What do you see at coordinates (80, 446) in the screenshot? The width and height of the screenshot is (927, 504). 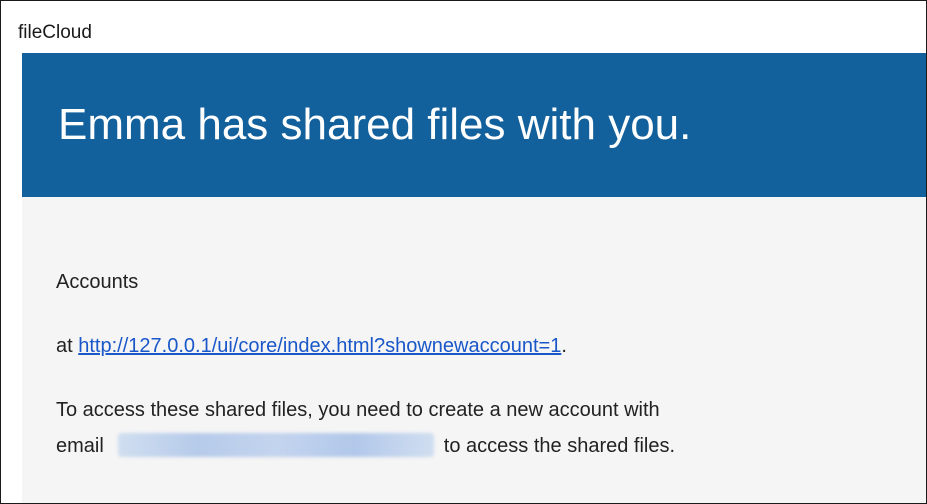 I see `email-prefix: email` at bounding box center [80, 446].